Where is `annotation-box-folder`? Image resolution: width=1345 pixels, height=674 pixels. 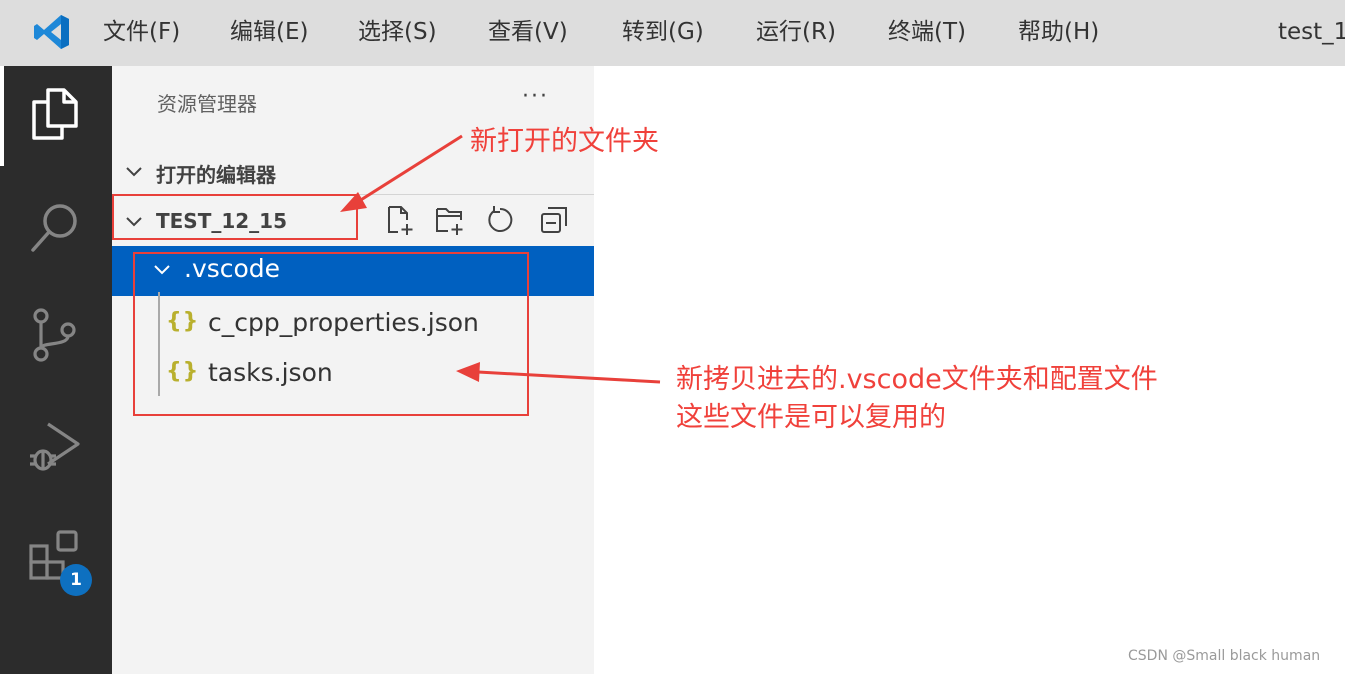 annotation-box-folder is located at coordinates (235, 217).